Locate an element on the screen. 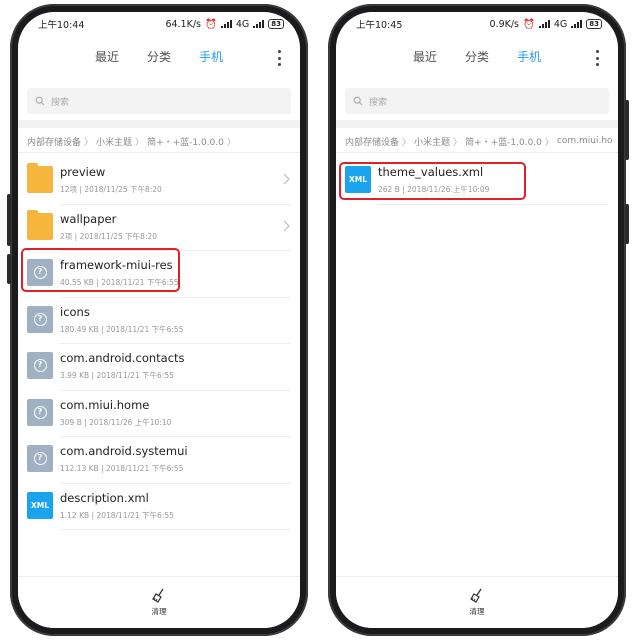 This screenshot has width=640, height=640. net-speed: 0.9K/s is located at coordinates (504, 24).